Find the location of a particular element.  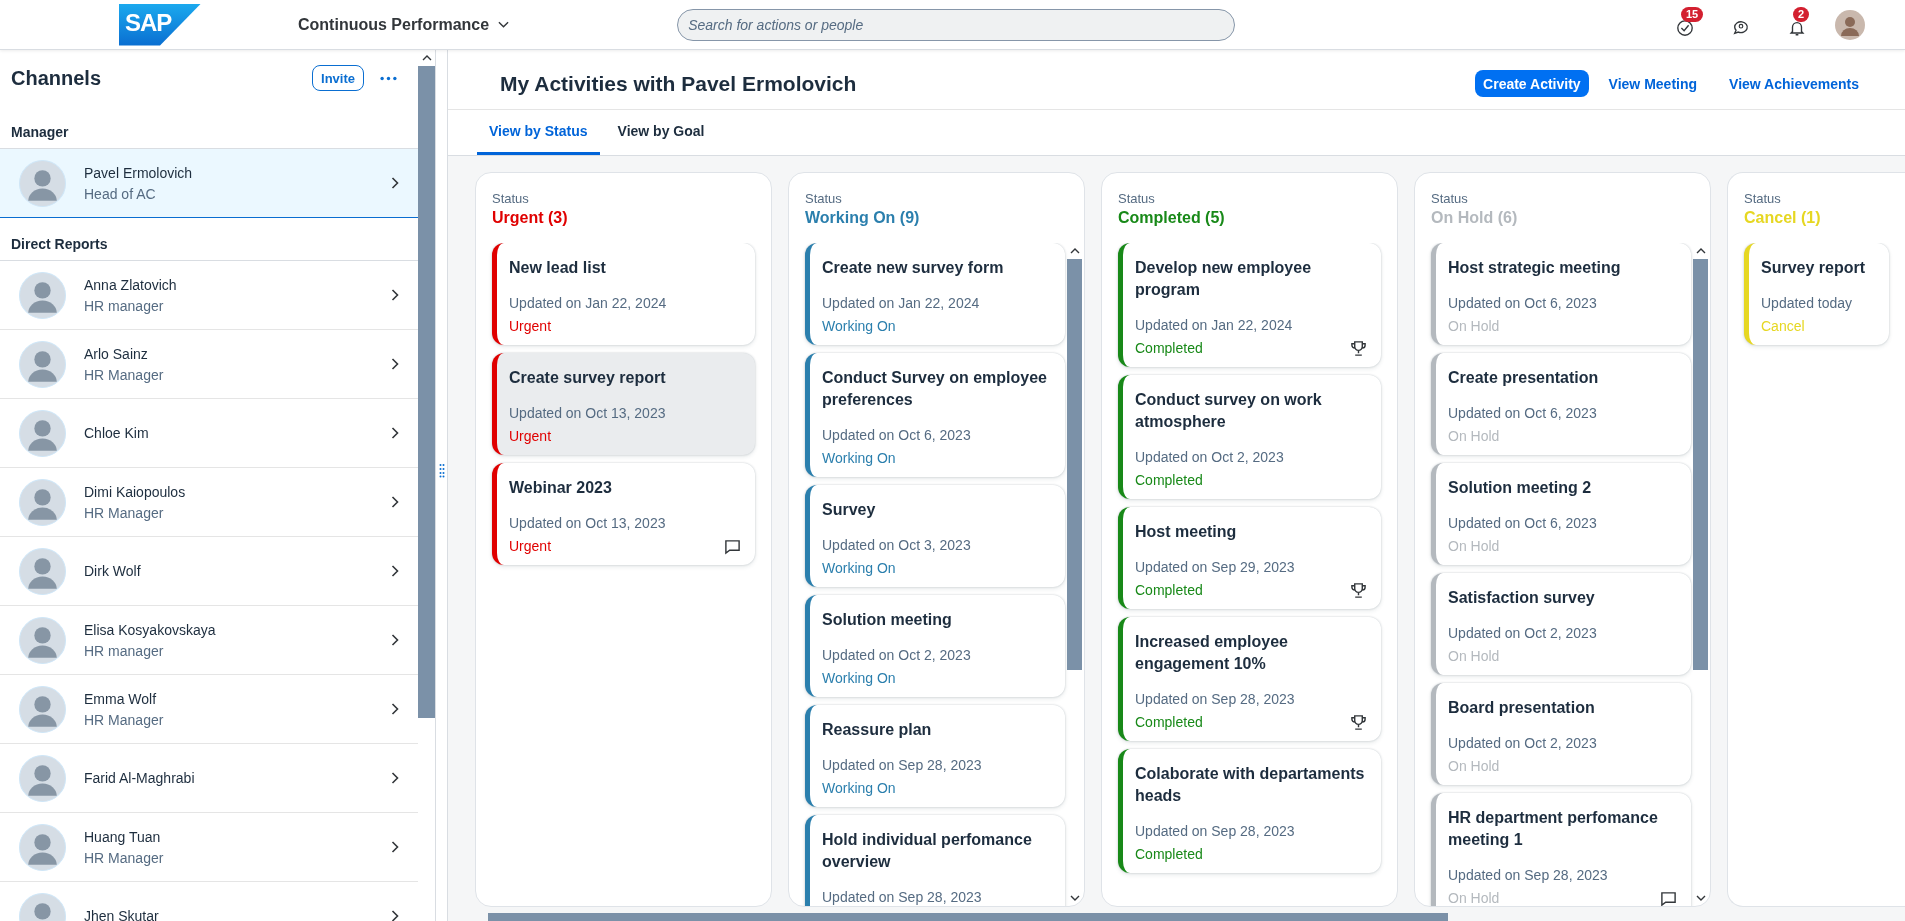

tab: View by Goal is located at coordinates (661, 132).